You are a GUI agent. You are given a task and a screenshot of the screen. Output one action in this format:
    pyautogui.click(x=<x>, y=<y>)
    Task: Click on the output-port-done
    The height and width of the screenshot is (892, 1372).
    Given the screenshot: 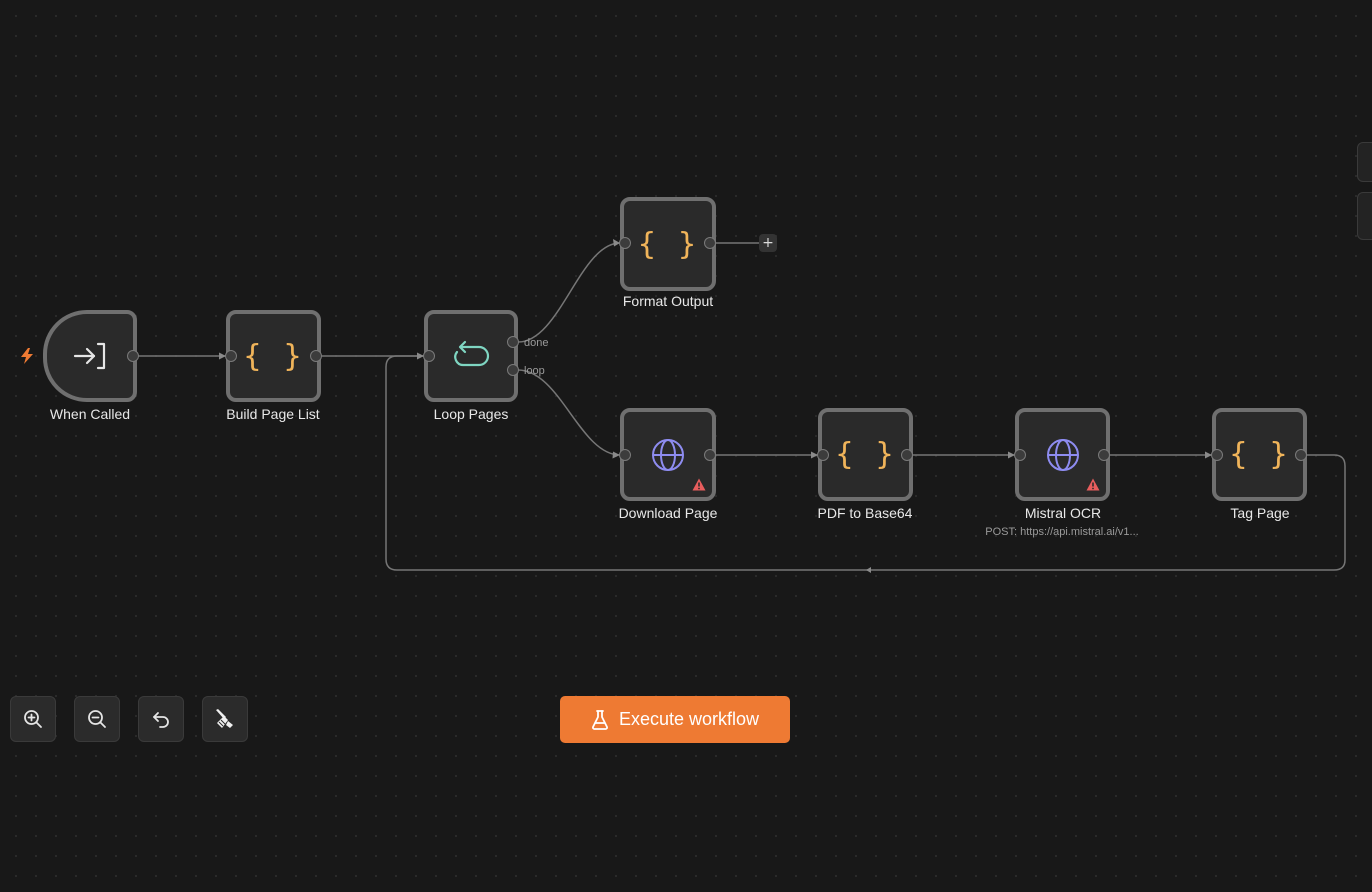 What is the action you would take?
    pyautogui.click(x=513, y=342)
    